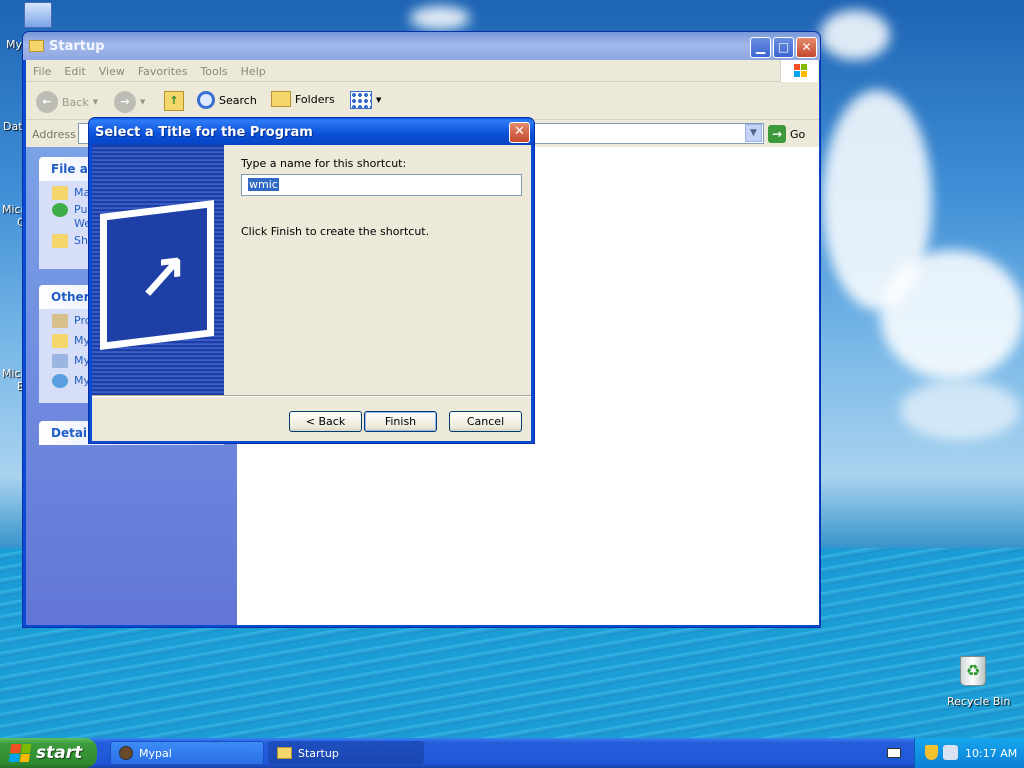 This screenshot has height=768, width=1024. What do you see at coordinates (60, 240) in the screenshot?
I see `share-folder-icon` at bounding box center [60, 240].